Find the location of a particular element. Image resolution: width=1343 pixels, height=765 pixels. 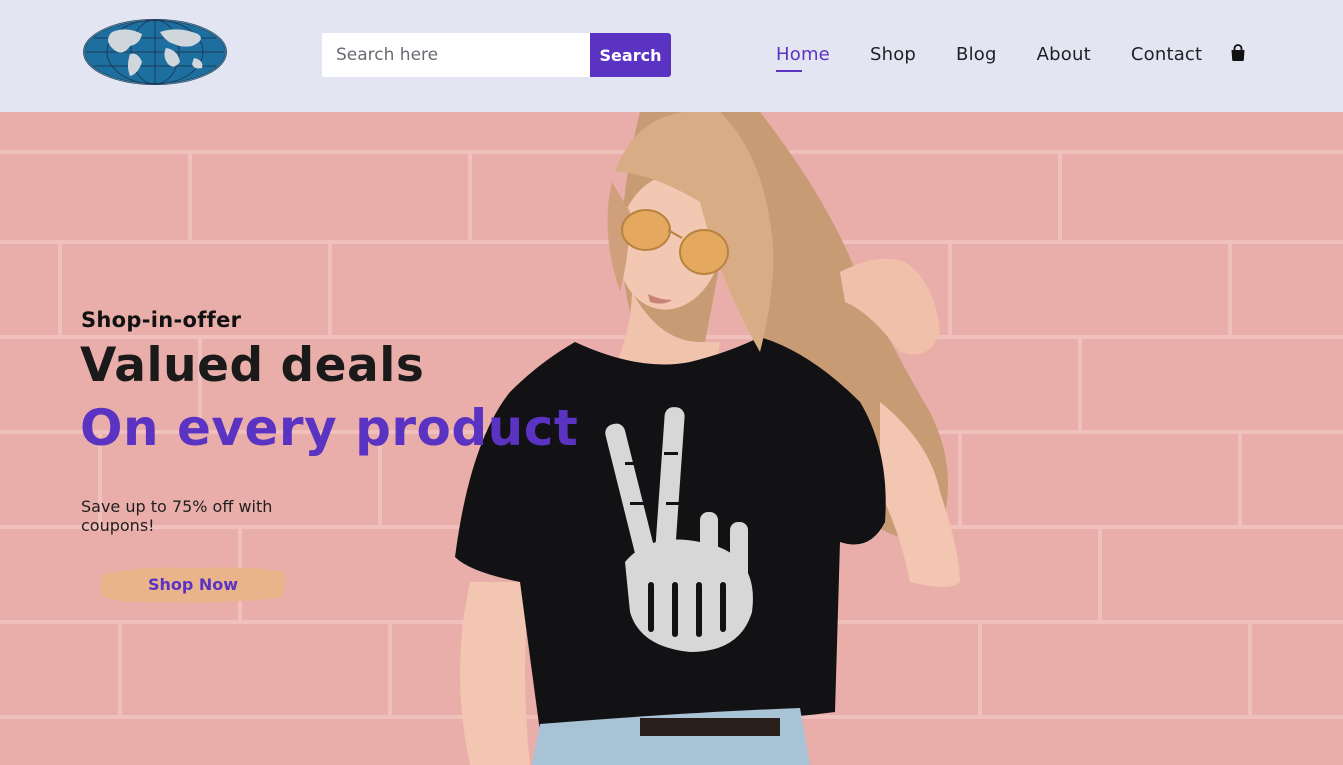

shop-now-button: Shop Now is located at coordinates (193, 584).